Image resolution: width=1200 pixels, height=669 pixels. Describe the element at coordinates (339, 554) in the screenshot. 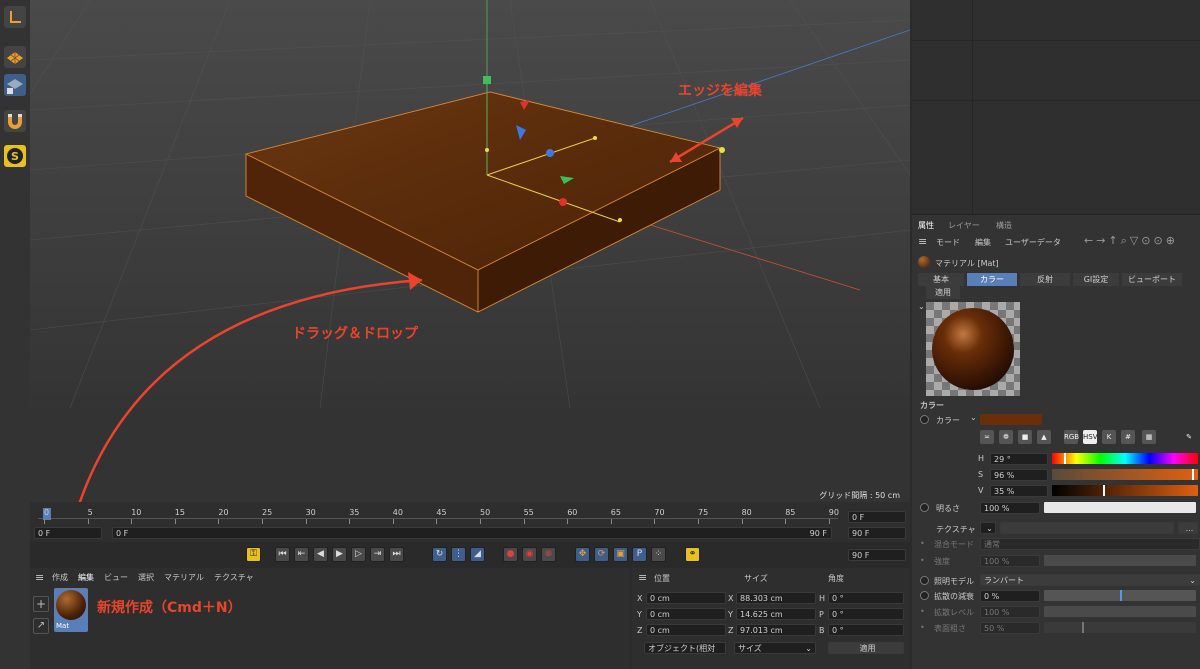

I see `play-button: ▶` at that location.